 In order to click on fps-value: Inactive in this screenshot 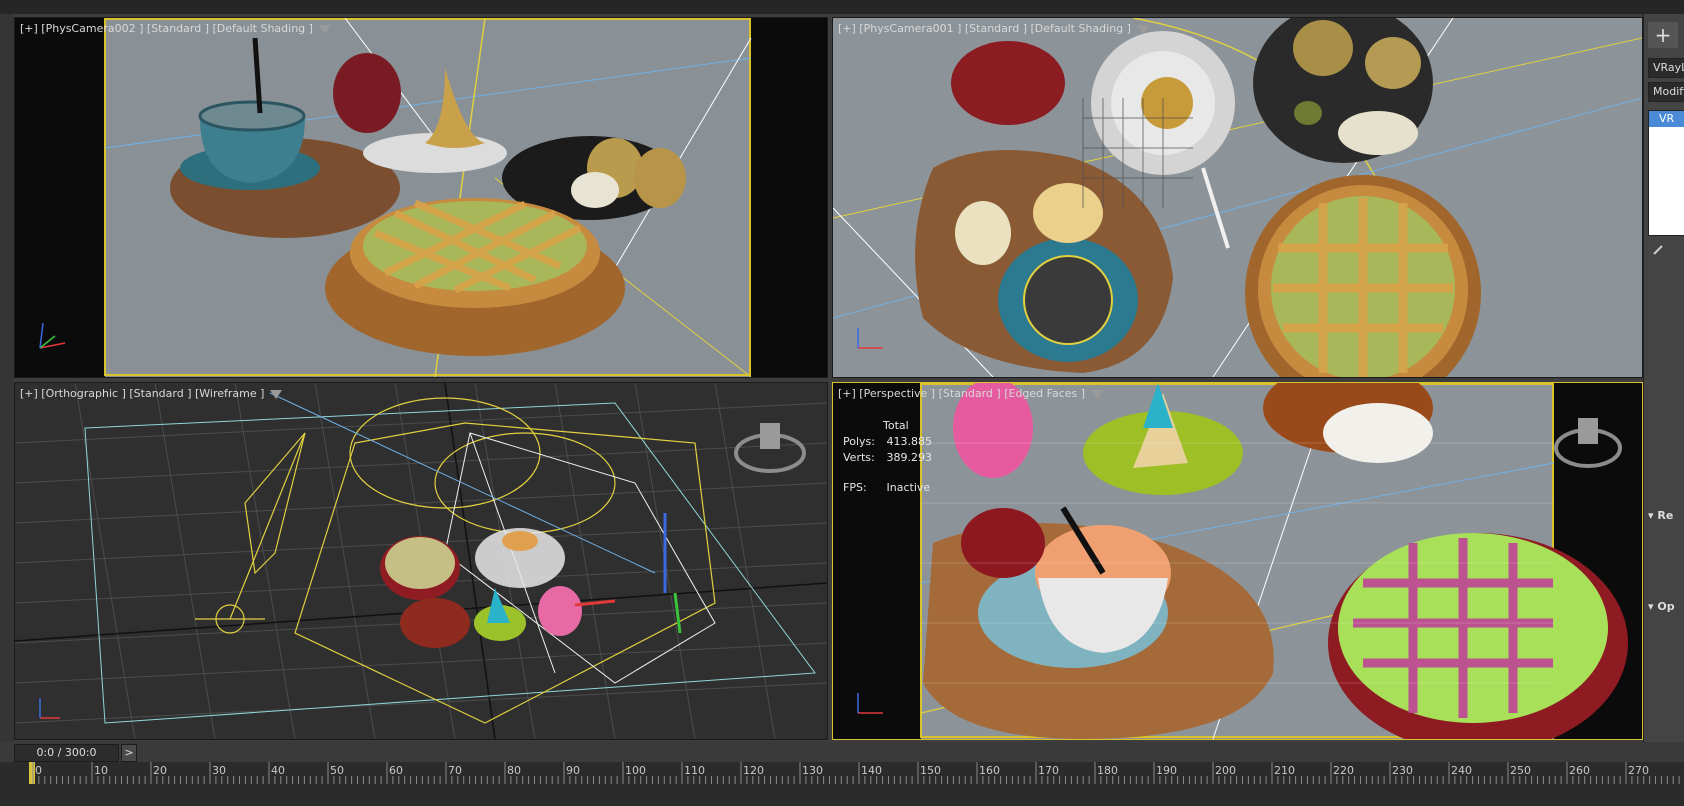, I will do `click(908, 487)`.